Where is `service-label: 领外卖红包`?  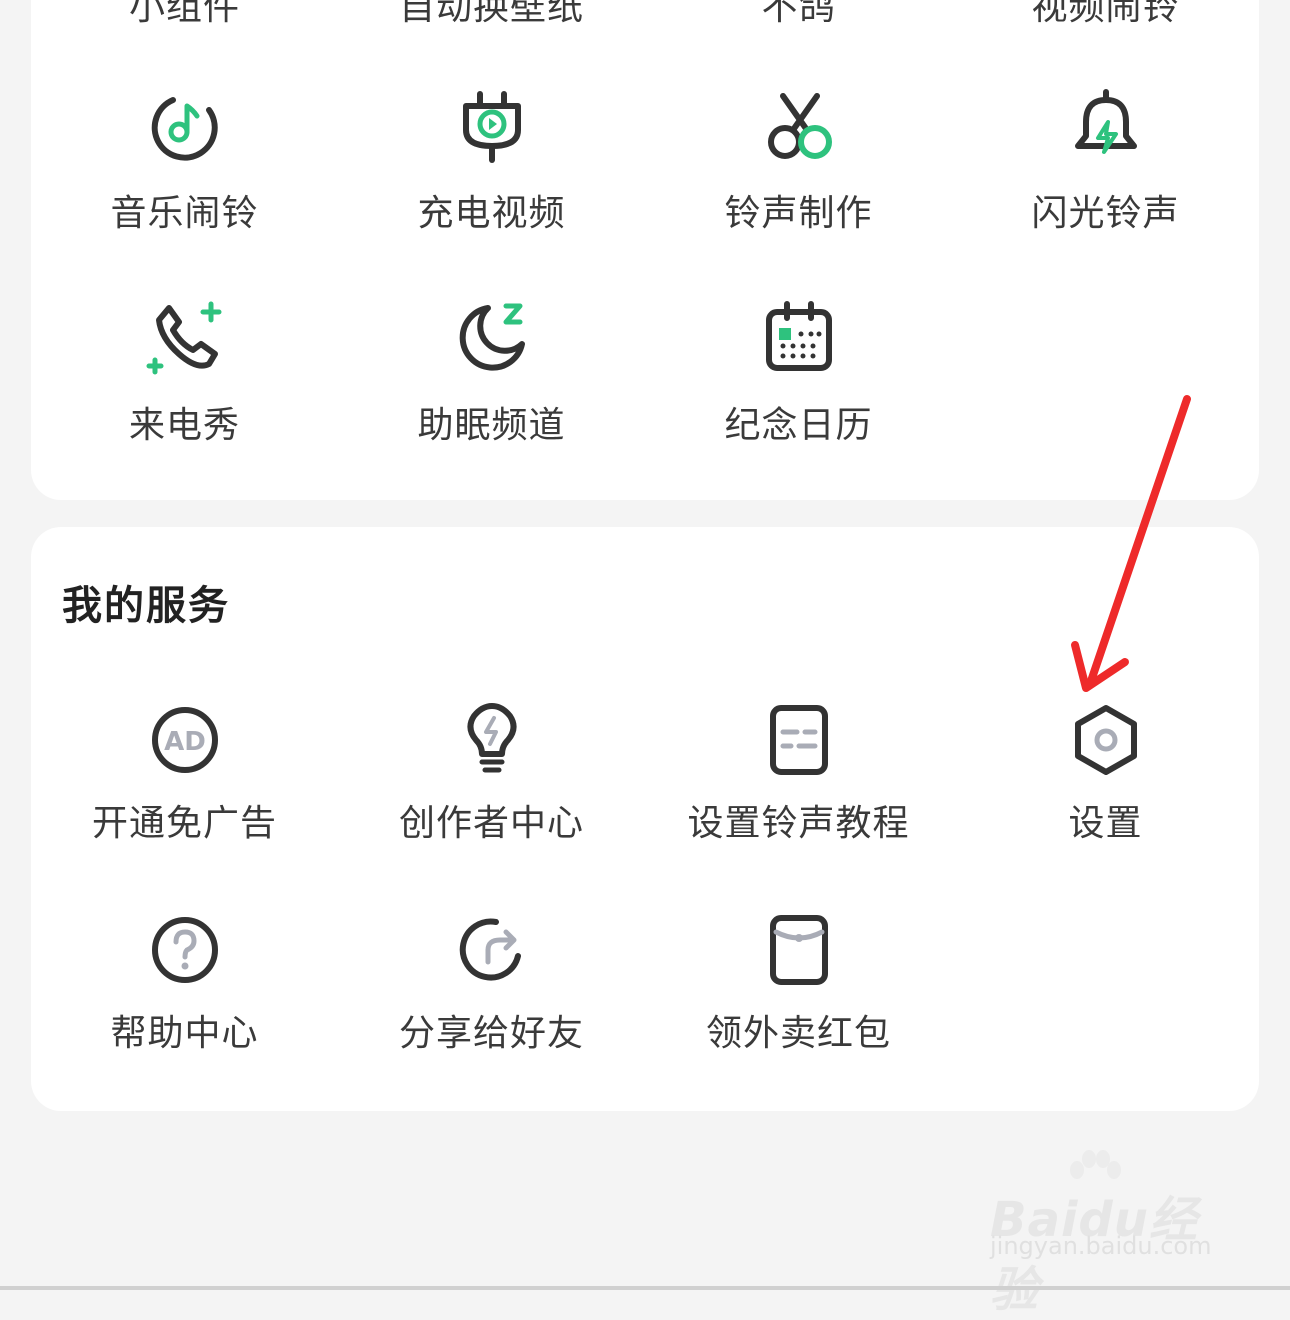
service-label: 领外卖红包 is located at coordinates (798, 1033).